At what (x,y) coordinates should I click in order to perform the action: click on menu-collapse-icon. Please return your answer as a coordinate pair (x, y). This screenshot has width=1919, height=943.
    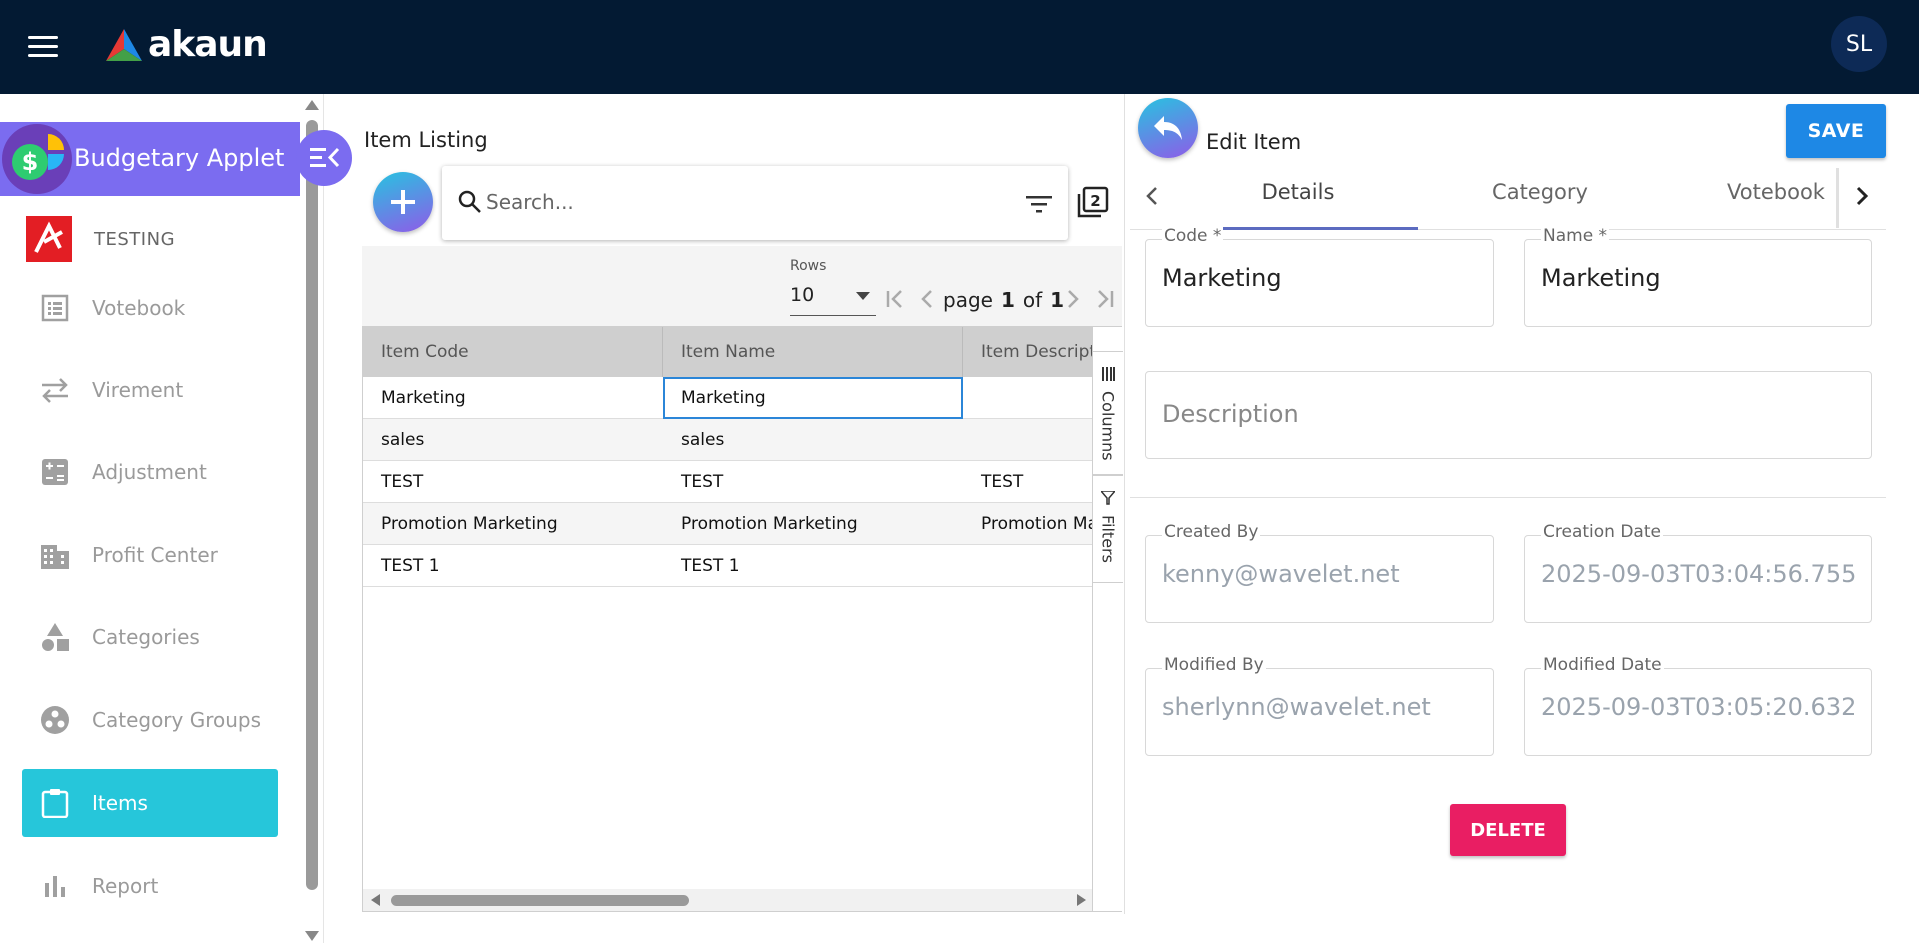
    Looking at the image, I should click on (325, 157).